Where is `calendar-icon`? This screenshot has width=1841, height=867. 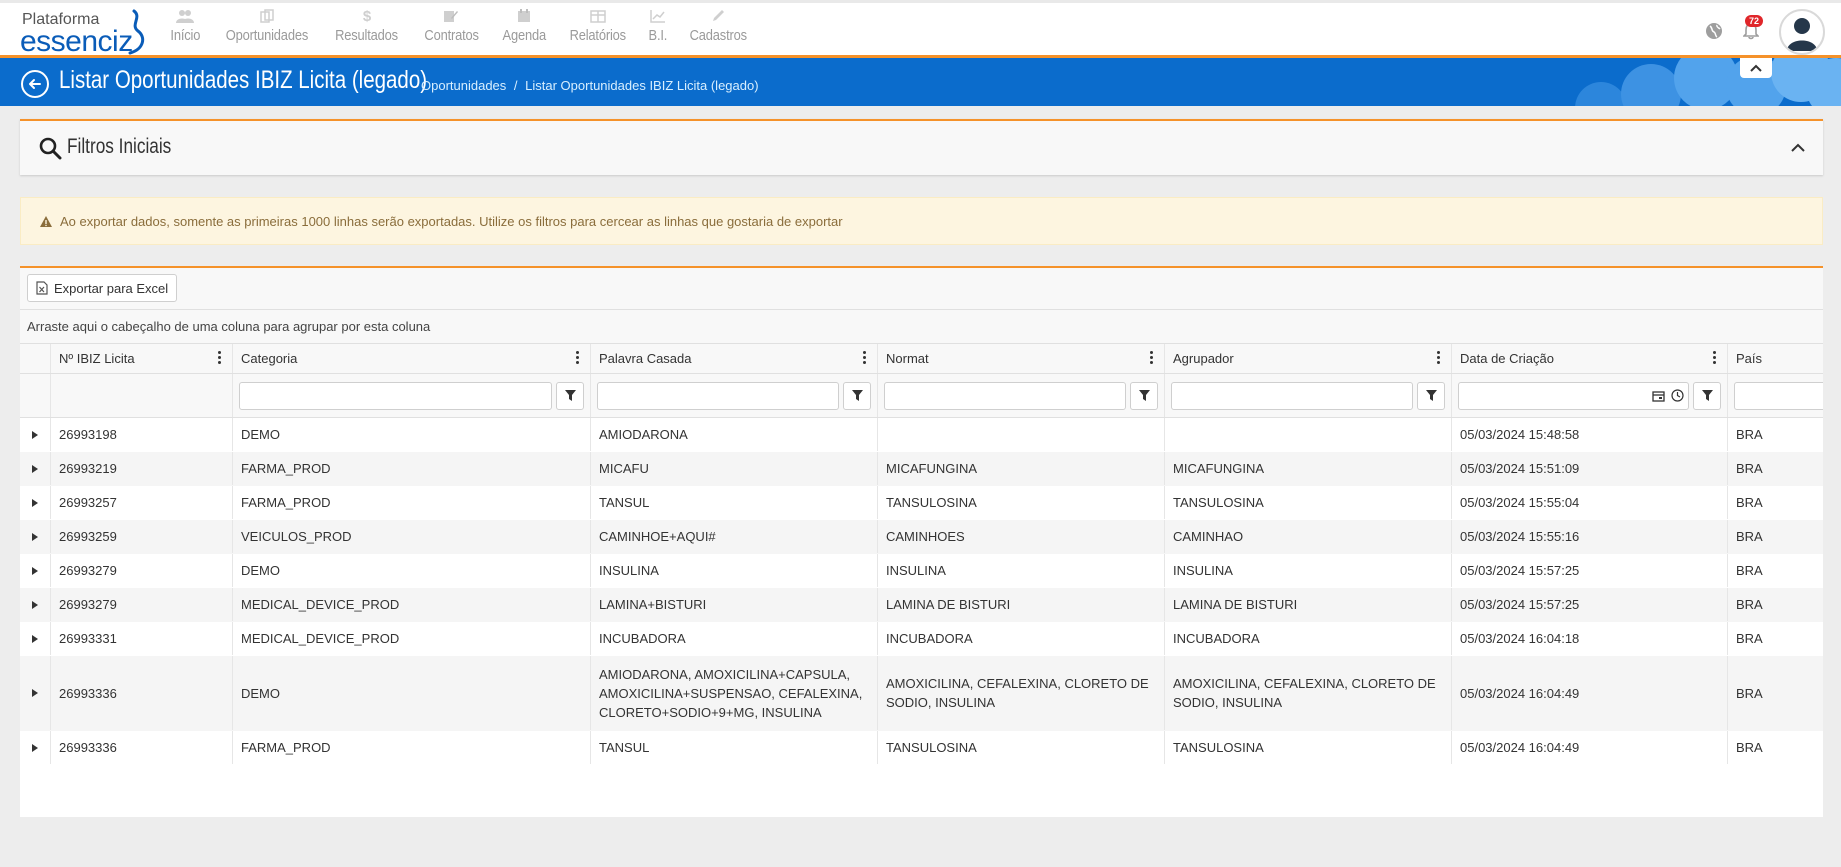 calendar-icon is located at coordinates (1658, 396).